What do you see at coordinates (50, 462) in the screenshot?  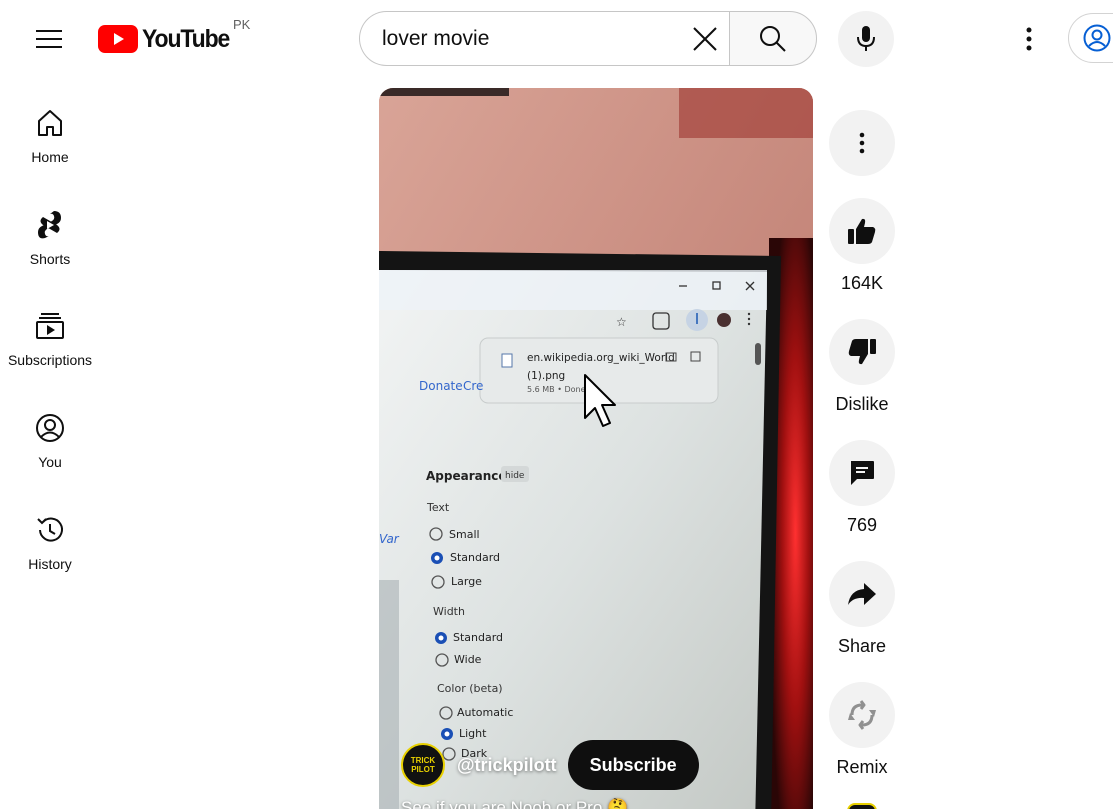 I see `sidebar-item-label: You` at bounding box center [50, 462].